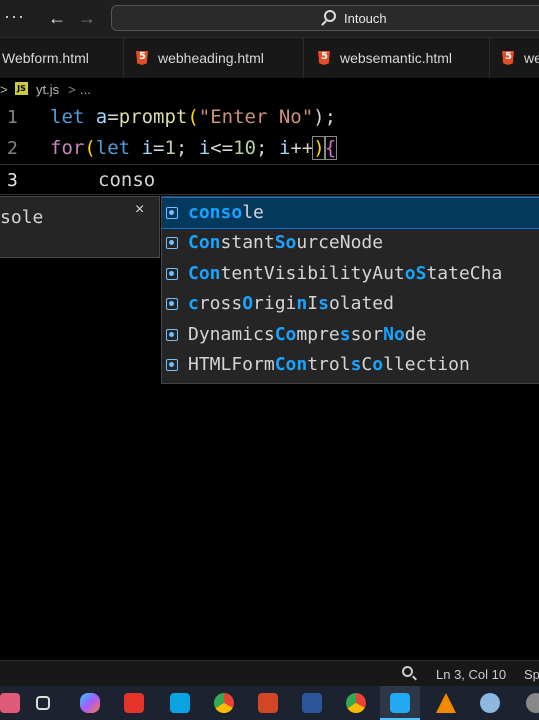 This screenshot has width=539, height=720. Describe the element at coordinates (319, 148) in the screenshot. I see `paren-close: )` at that location.